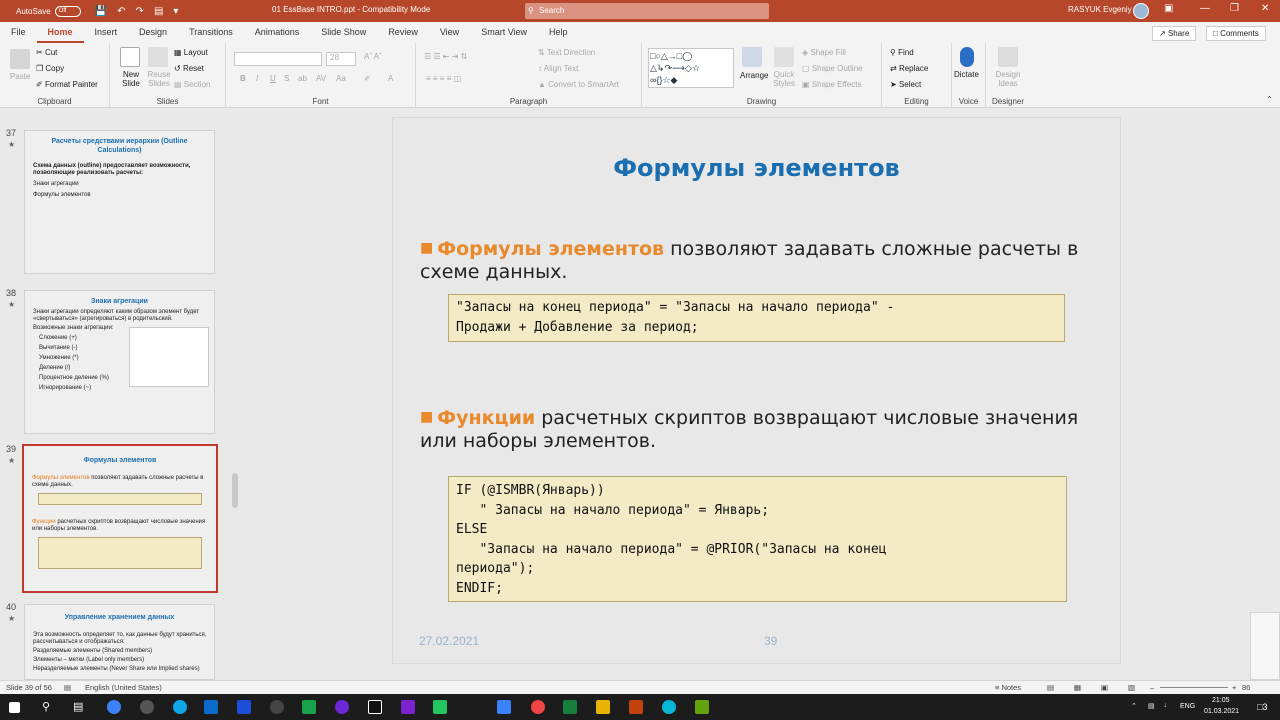  I want to click on zoom-out-icon: –, so click(1152, 687).